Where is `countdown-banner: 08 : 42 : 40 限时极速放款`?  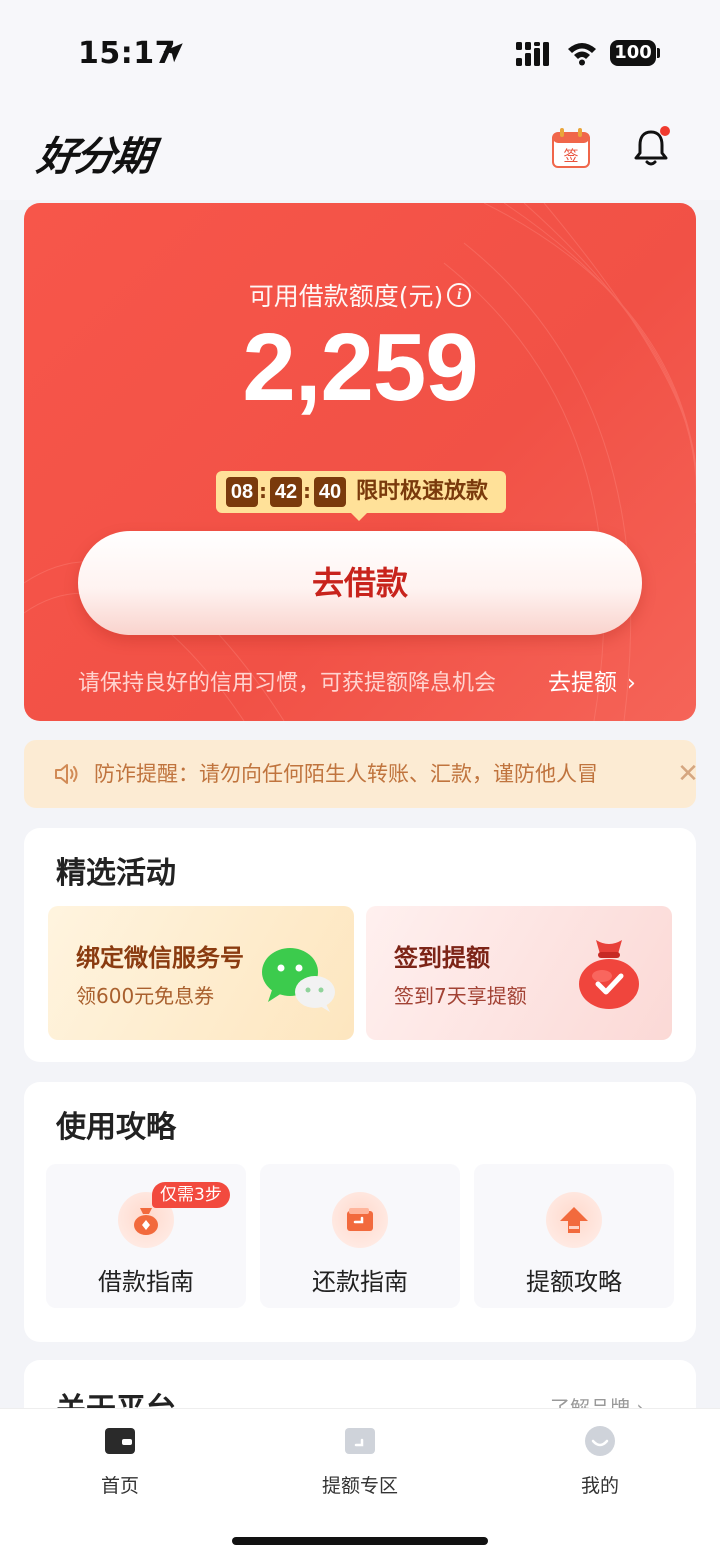
countdown-banner: 08 : 42 : 40 限时极速放款 is located at coordinates (361, 496).